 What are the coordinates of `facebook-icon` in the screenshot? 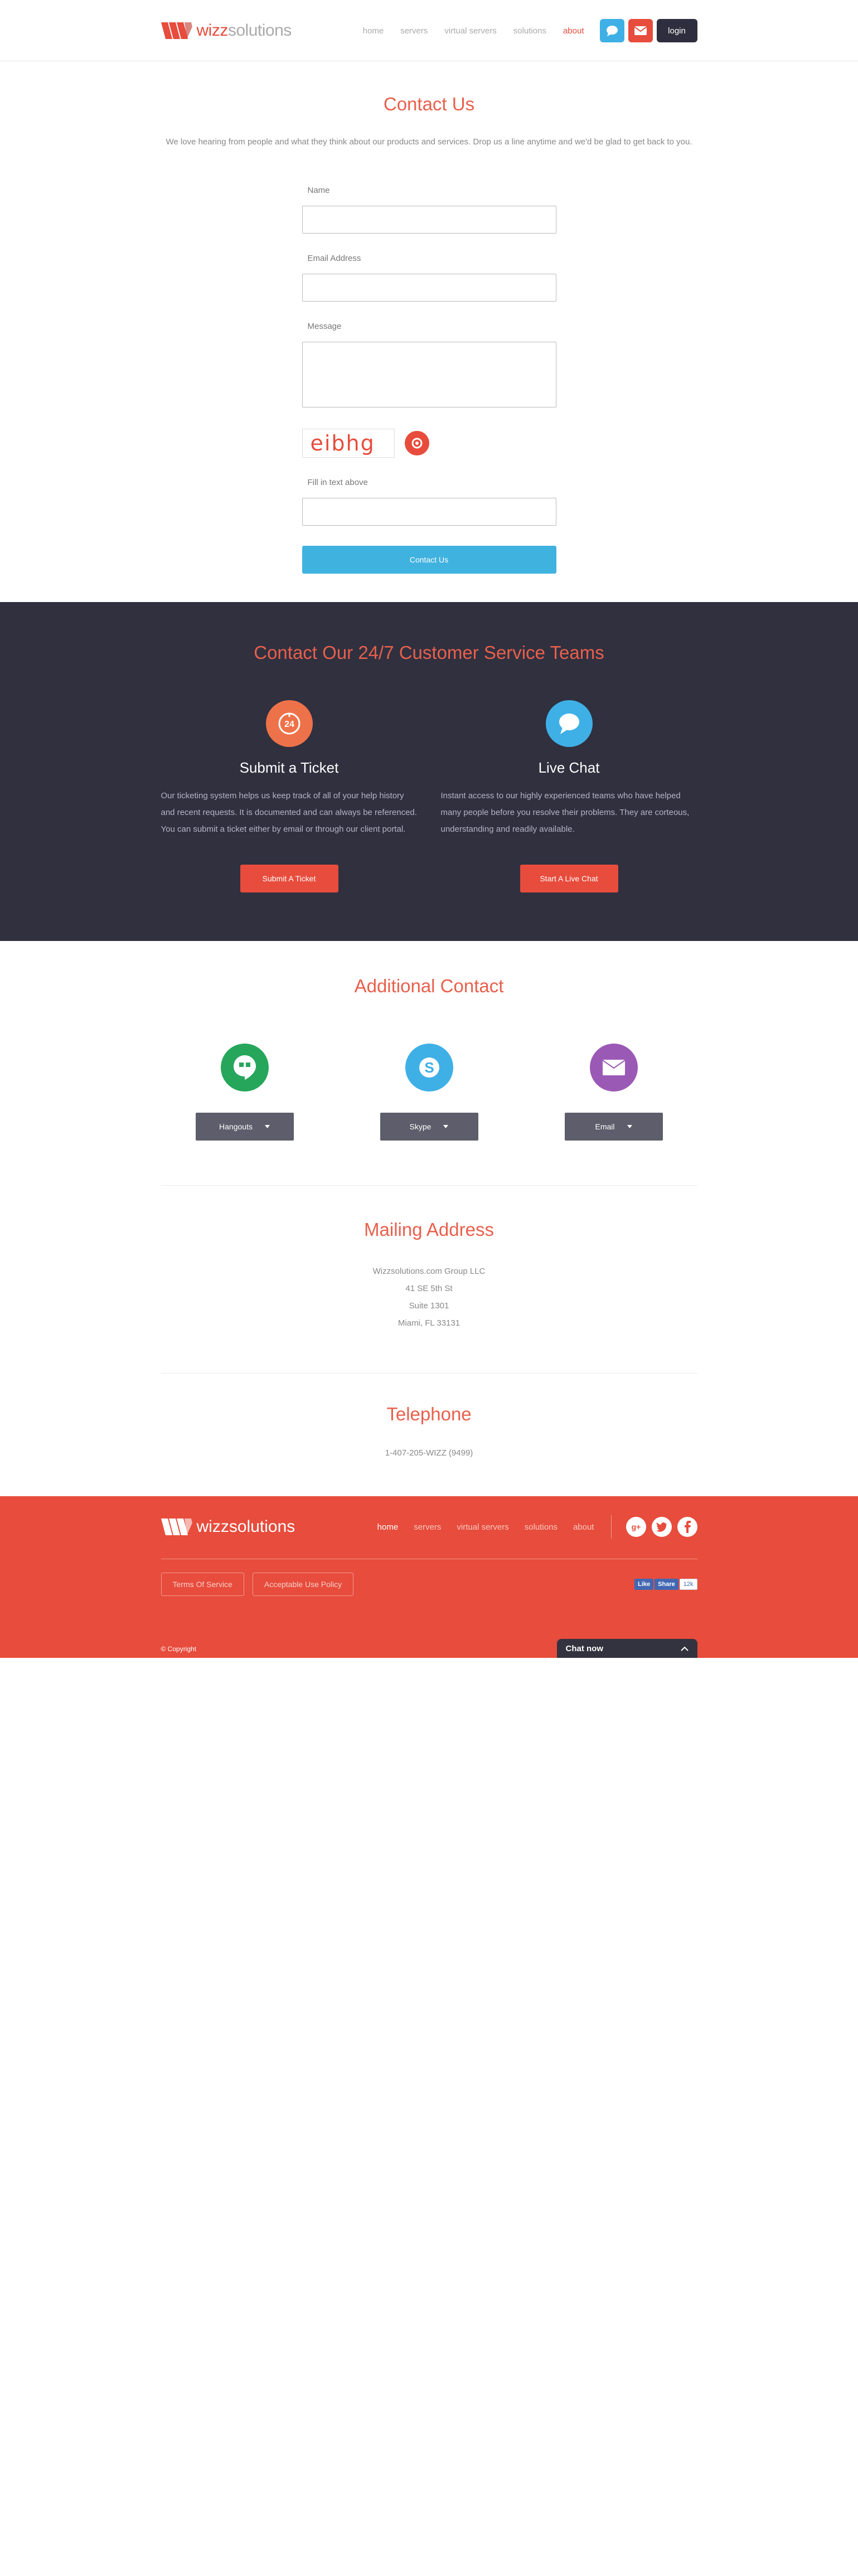 It's located at (687, 1527).